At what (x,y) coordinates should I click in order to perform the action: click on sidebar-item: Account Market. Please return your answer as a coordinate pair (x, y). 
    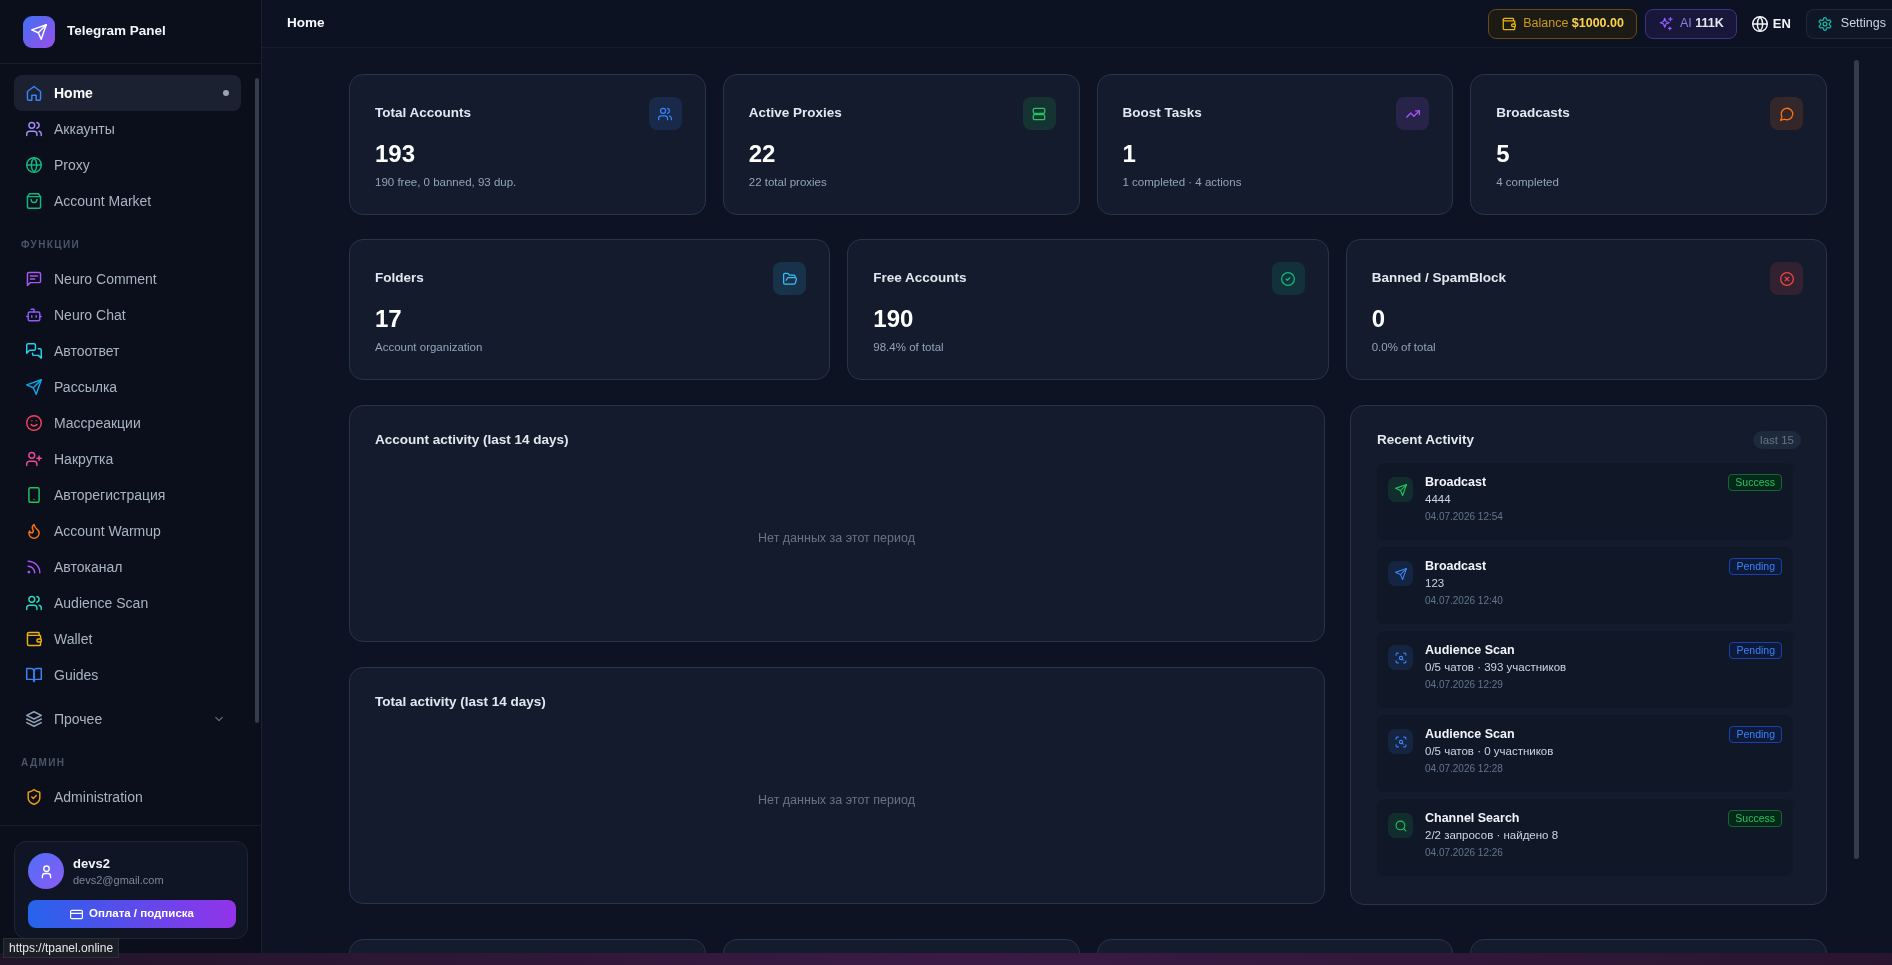
    Looking at the image, I should click on (127, 201).